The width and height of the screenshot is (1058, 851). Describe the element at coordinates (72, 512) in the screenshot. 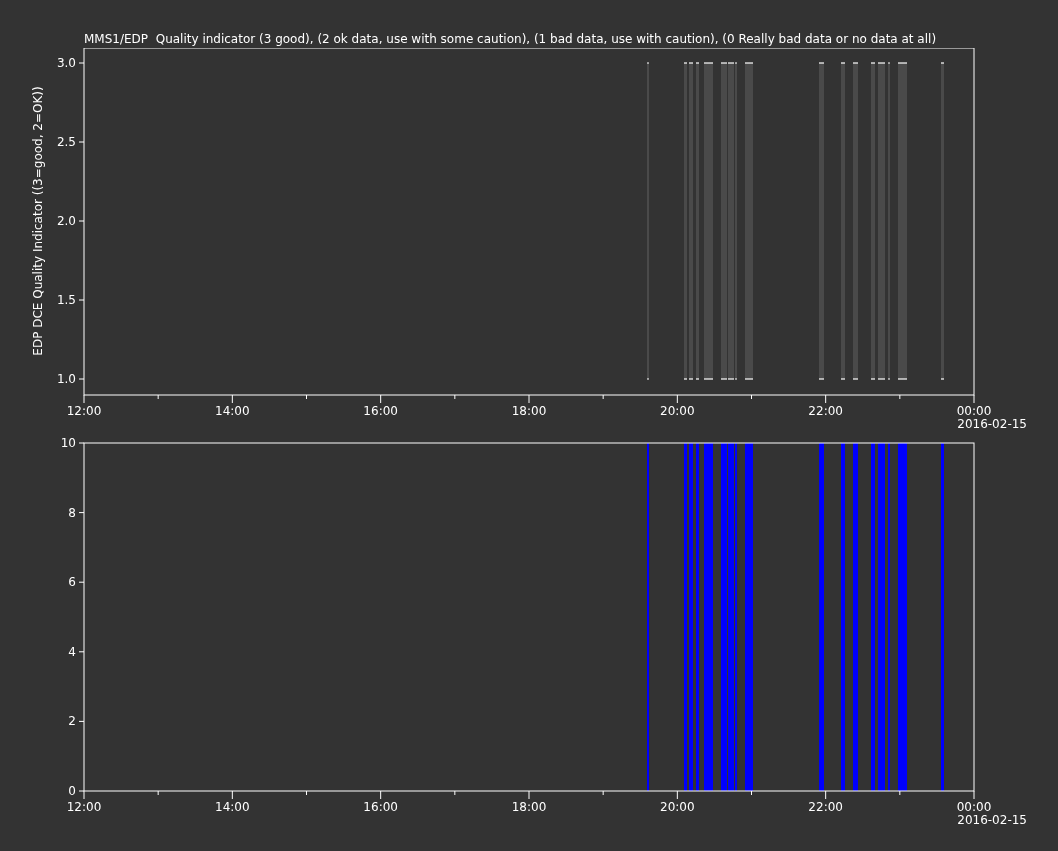

I see `y-tick-label: 8` at that location.